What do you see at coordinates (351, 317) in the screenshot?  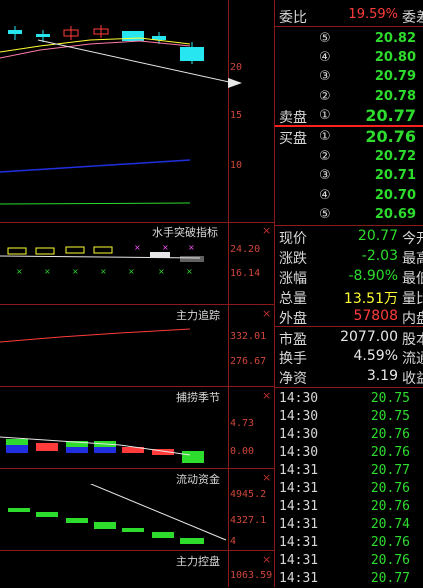 I see `stat-row: 外盘 57808 内盘` at bounding box center [351, 317].